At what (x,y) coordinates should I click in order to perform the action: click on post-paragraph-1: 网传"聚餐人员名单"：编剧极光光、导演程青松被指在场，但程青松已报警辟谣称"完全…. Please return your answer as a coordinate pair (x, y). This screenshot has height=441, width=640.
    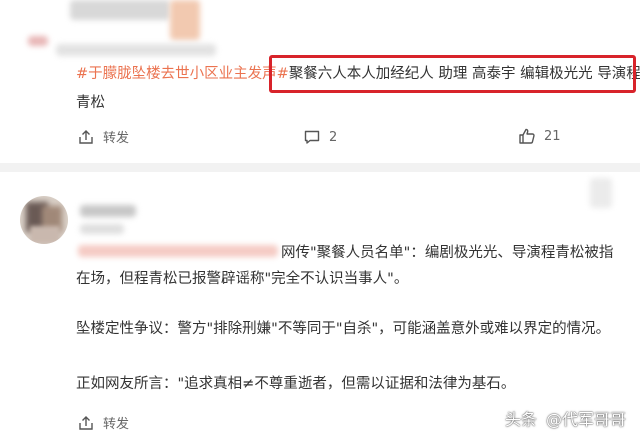
    Looking at the image, I should click on (345, 266).